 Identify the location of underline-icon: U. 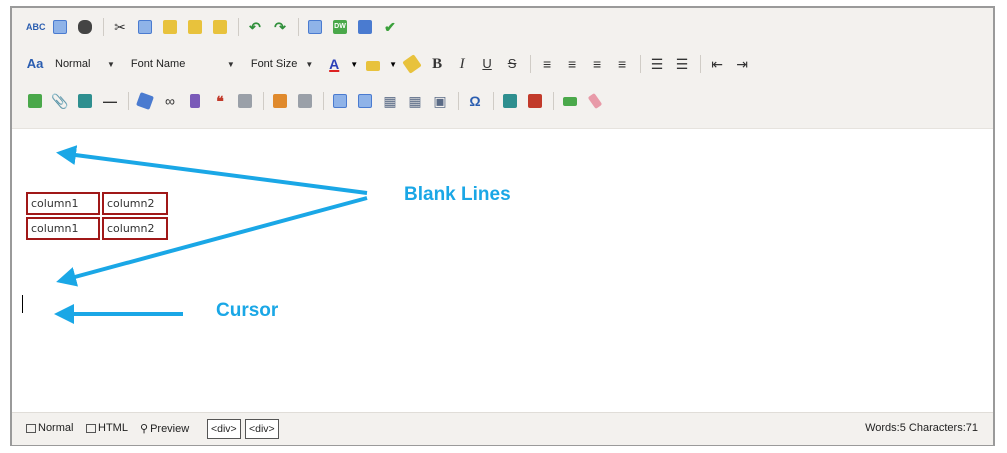
(487, 64).